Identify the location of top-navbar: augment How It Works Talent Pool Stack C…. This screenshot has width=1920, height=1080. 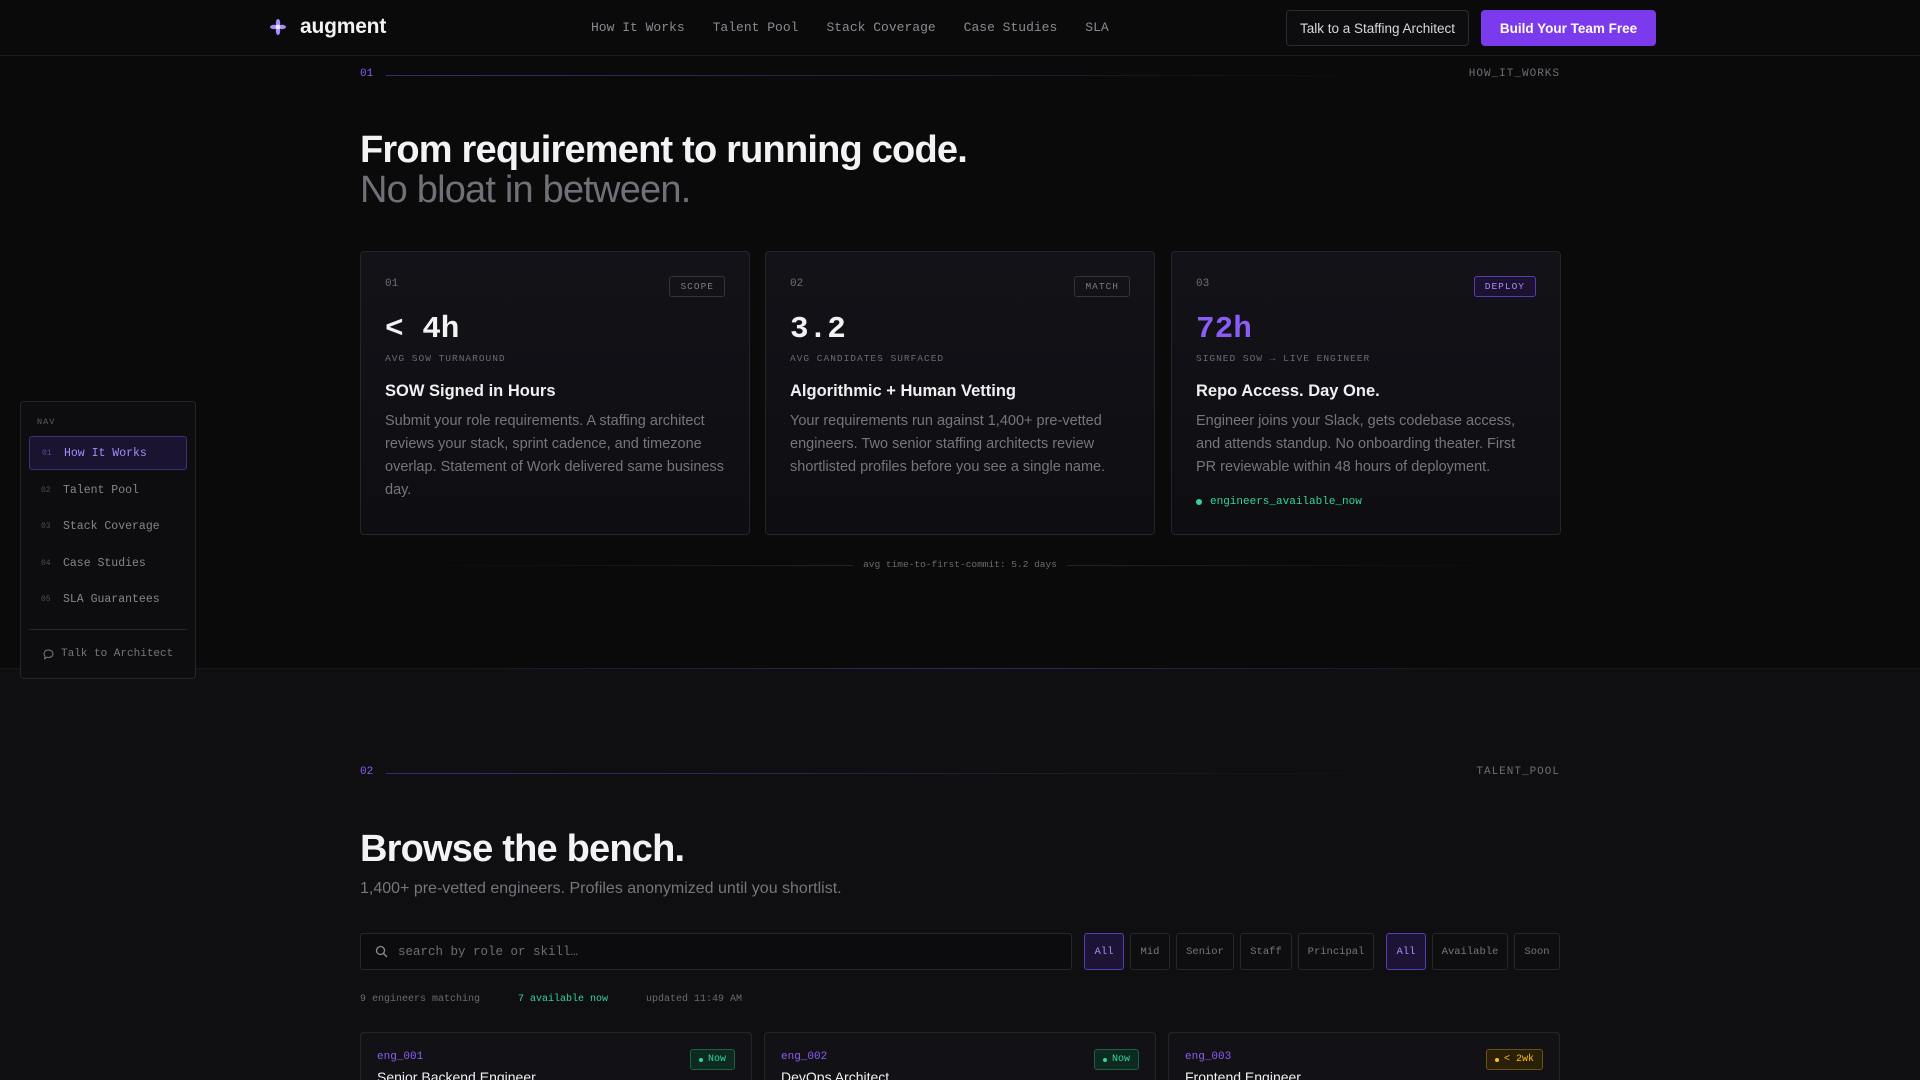
(960, 28).